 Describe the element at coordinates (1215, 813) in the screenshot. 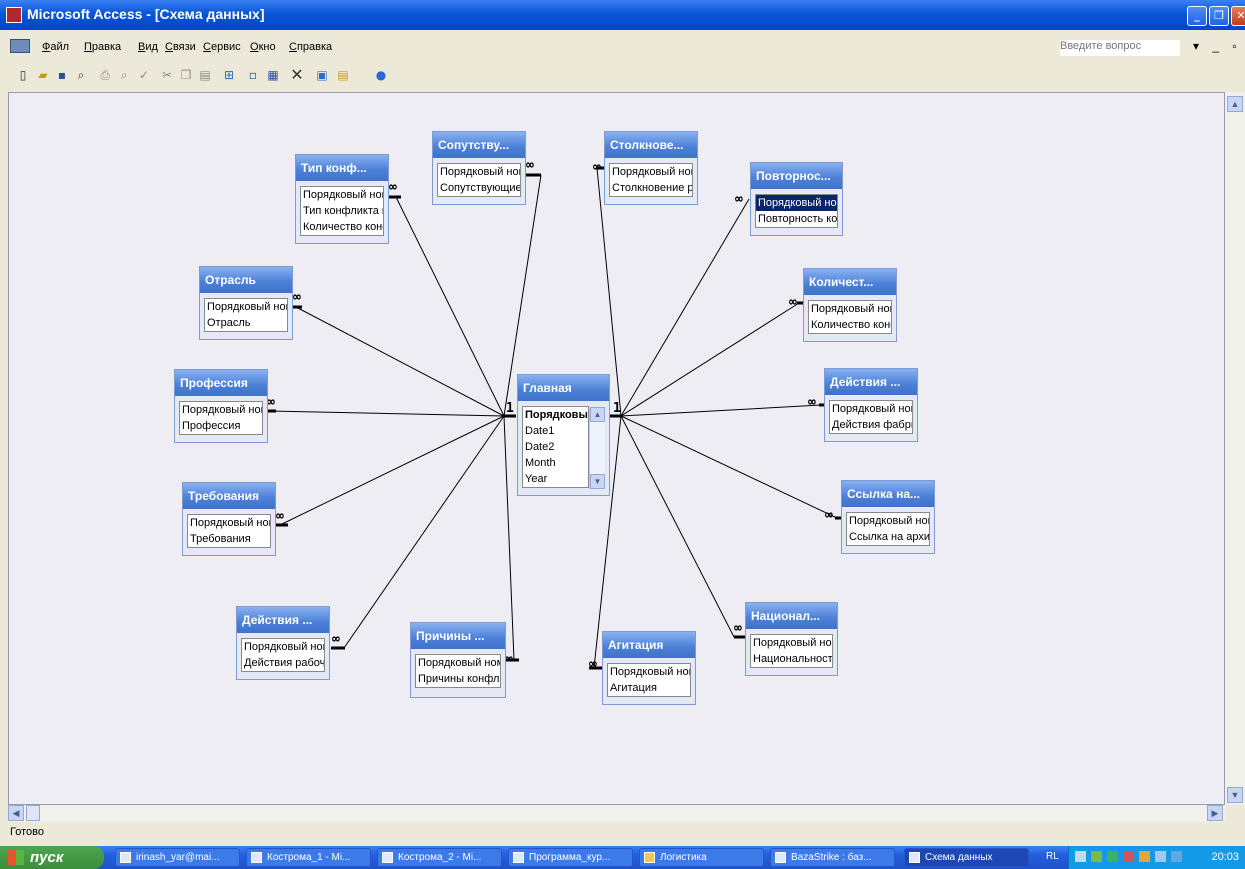

I see `scroll-right-icon: ▶` at that location.